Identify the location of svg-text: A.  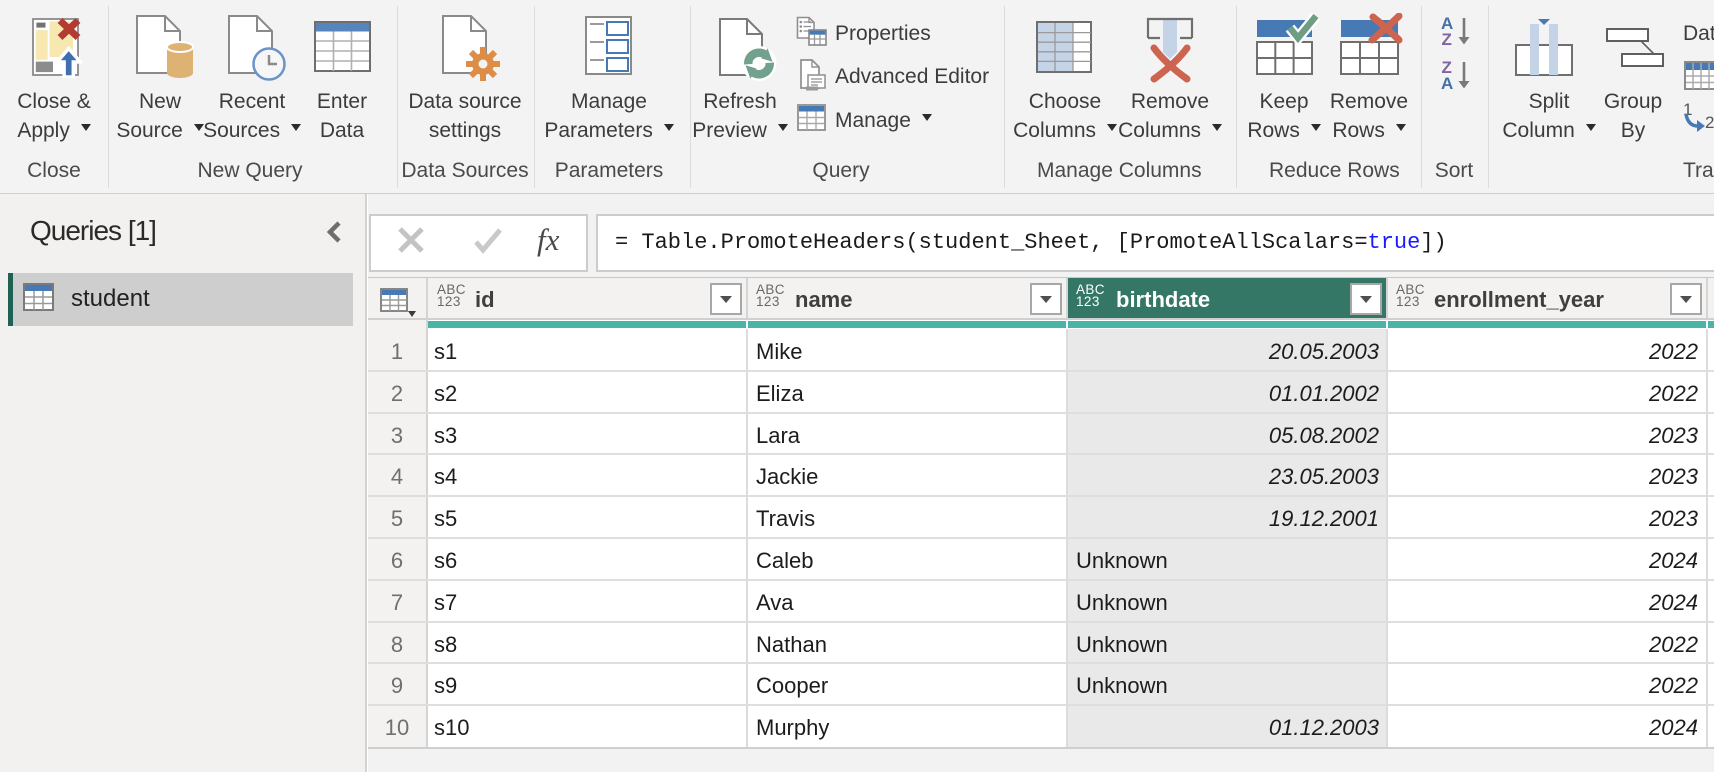
(1447, 83).